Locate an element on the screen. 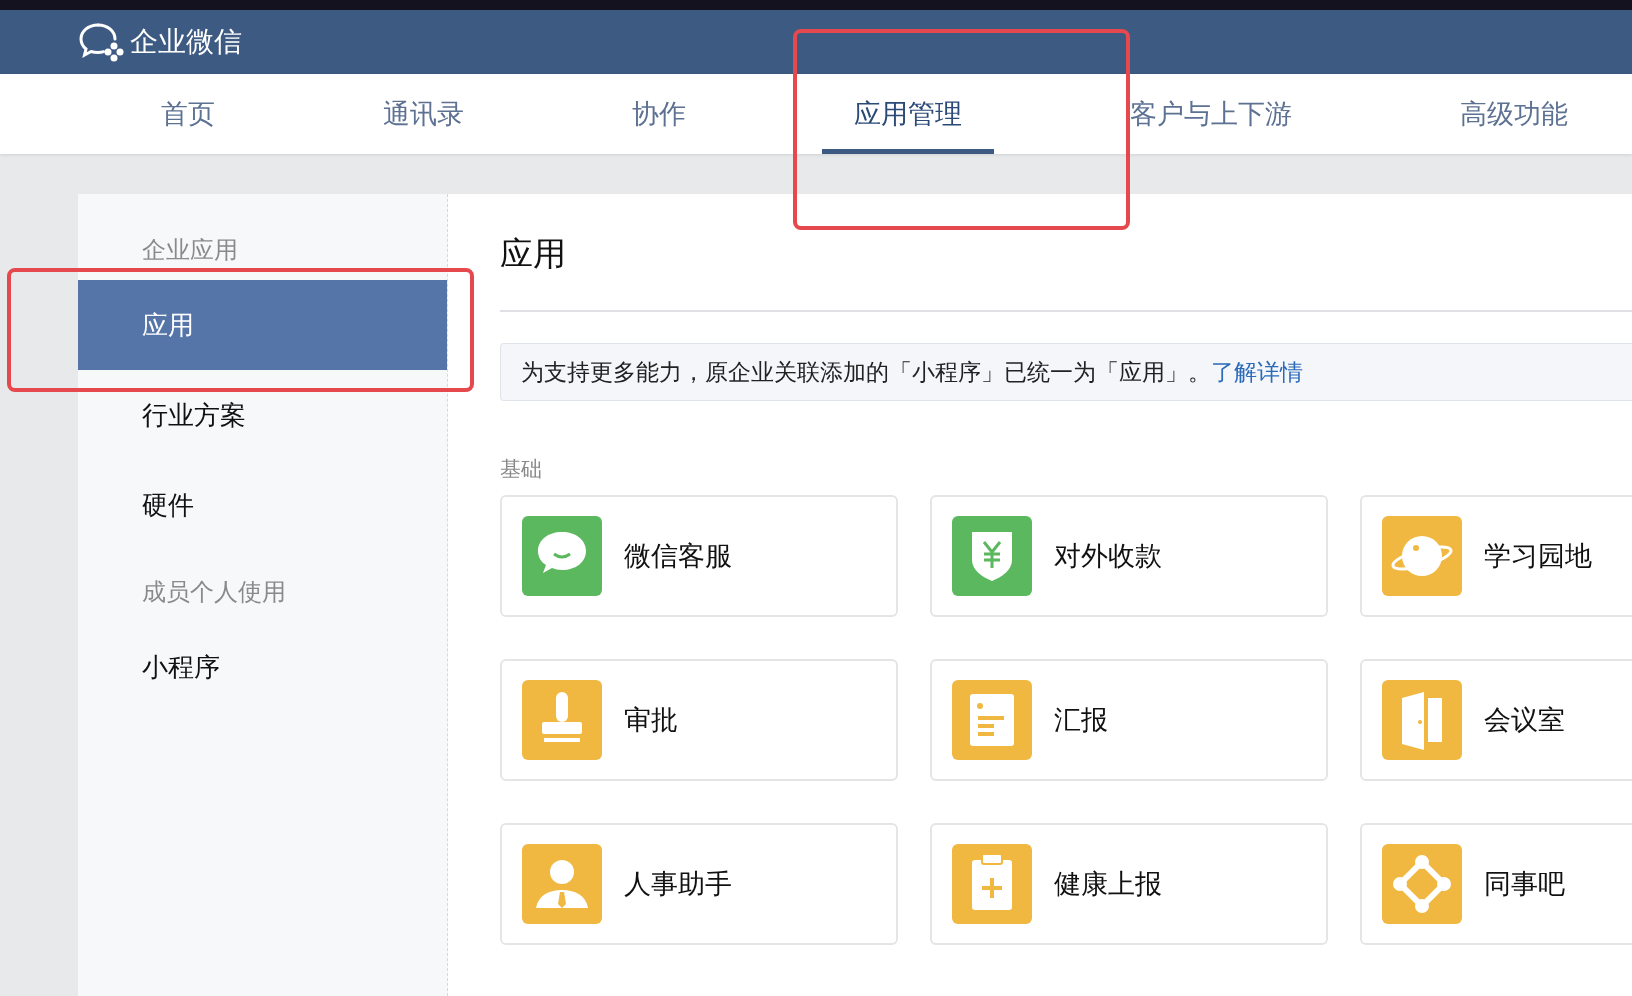 The image size is (1632, 996). nav-tab: 高级功能 is located at coordinates (1514, 114).